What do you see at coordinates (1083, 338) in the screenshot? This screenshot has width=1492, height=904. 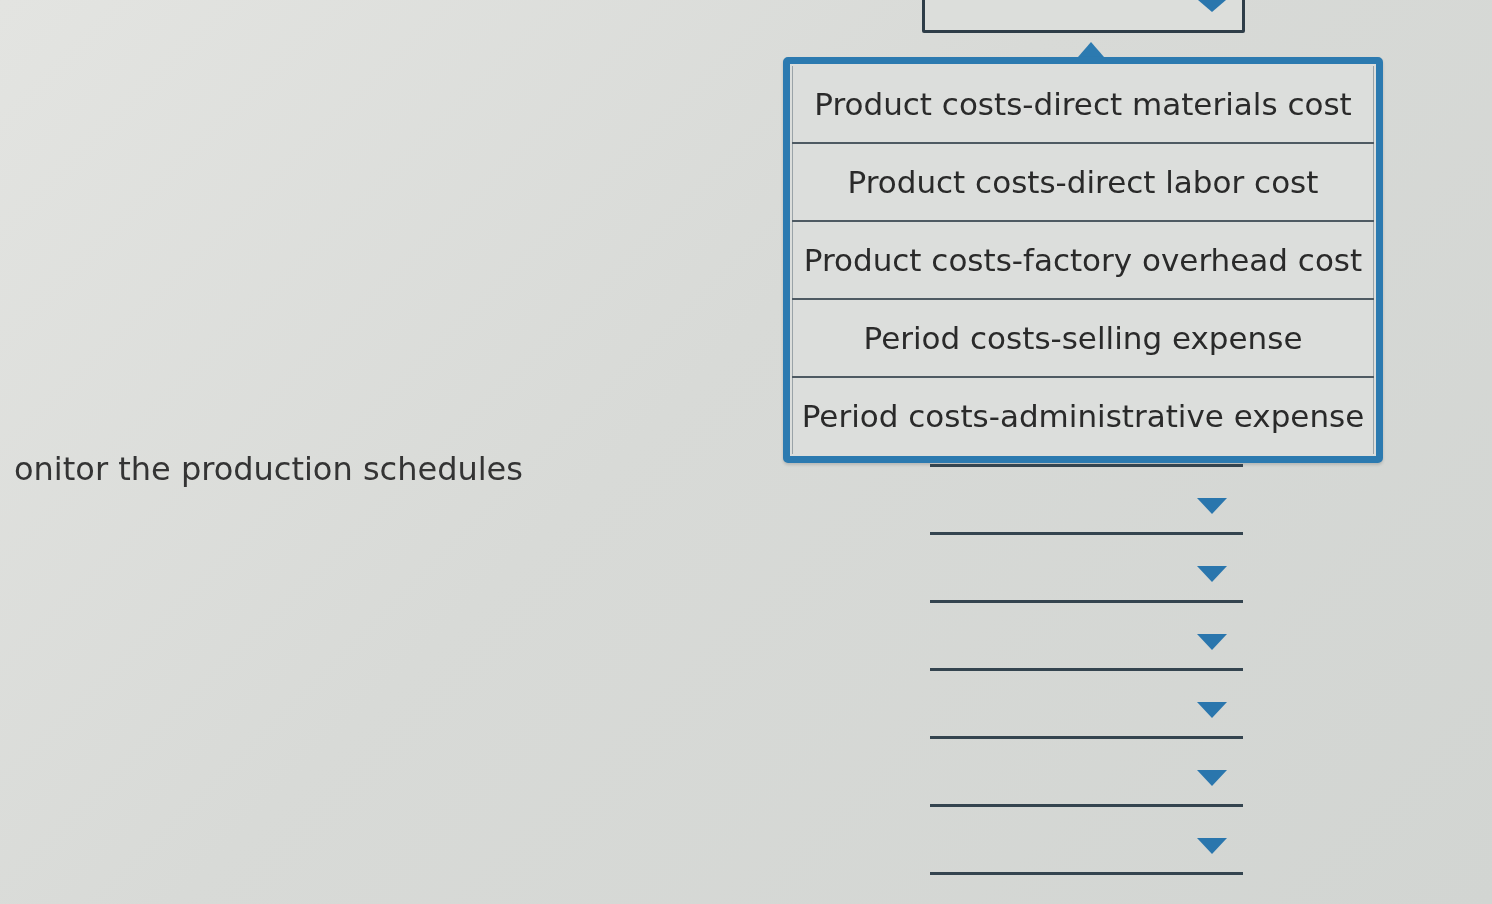 I see `dropdown-option: Period costs-selling expense` at bounding box center [1083, 338].